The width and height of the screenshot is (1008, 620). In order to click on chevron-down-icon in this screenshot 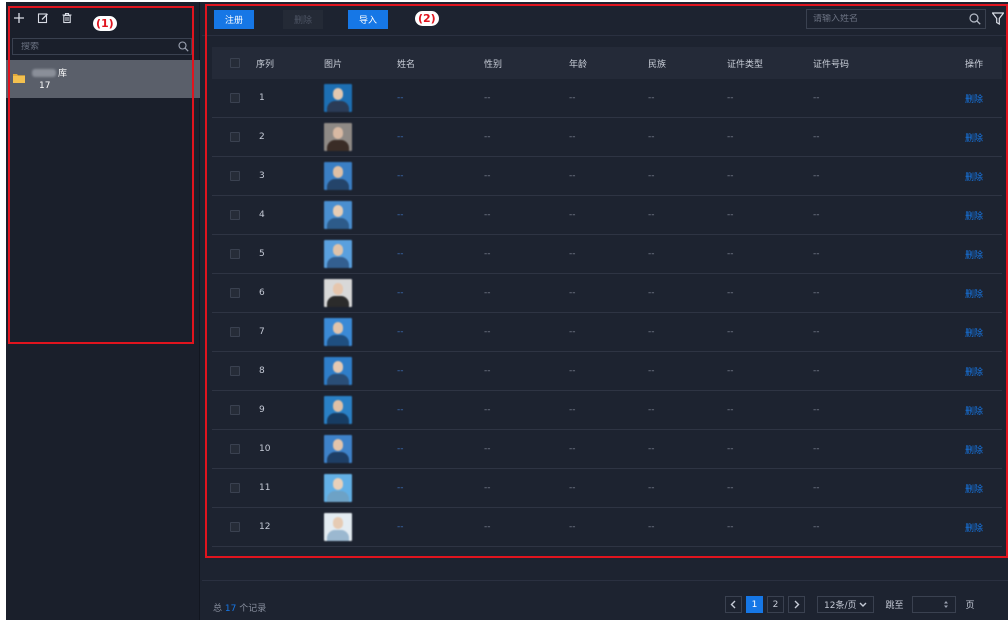, I will do `click(862, 604)`.